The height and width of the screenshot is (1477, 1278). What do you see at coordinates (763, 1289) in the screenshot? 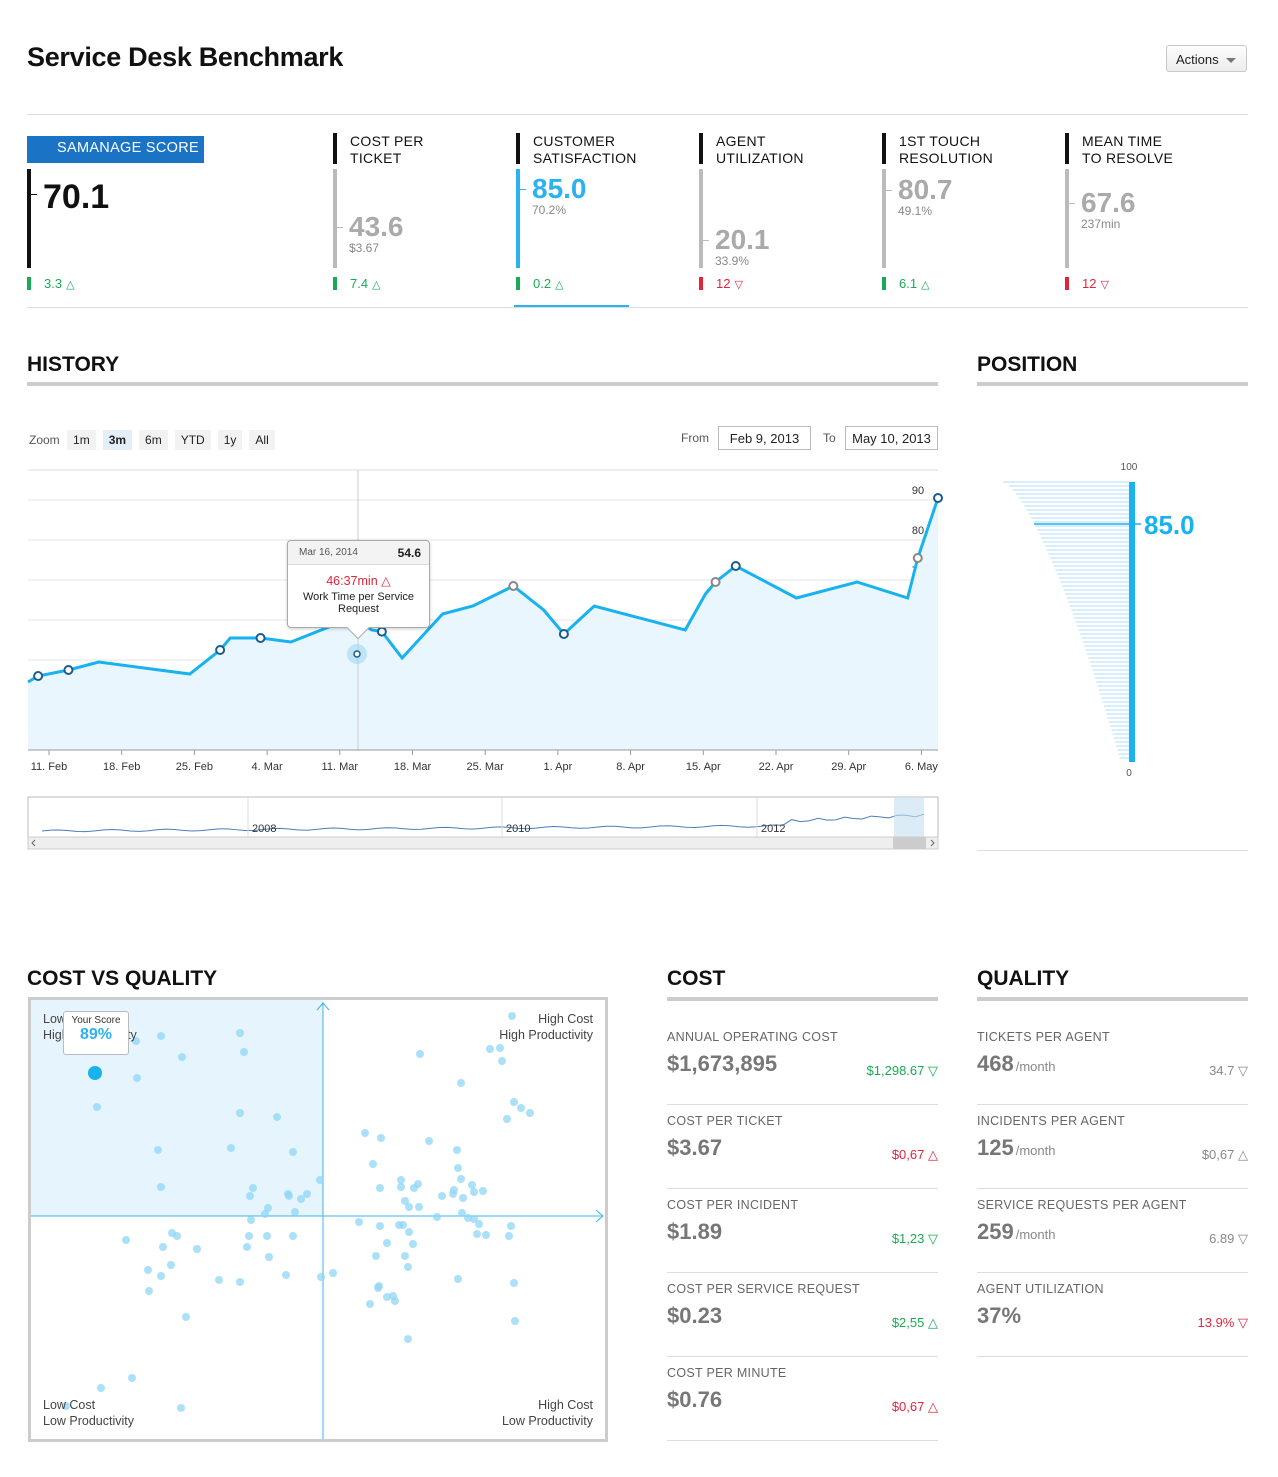
I see `metric-label: COST PER SERVICE REQUEST` at bounding box center [763, 1289].